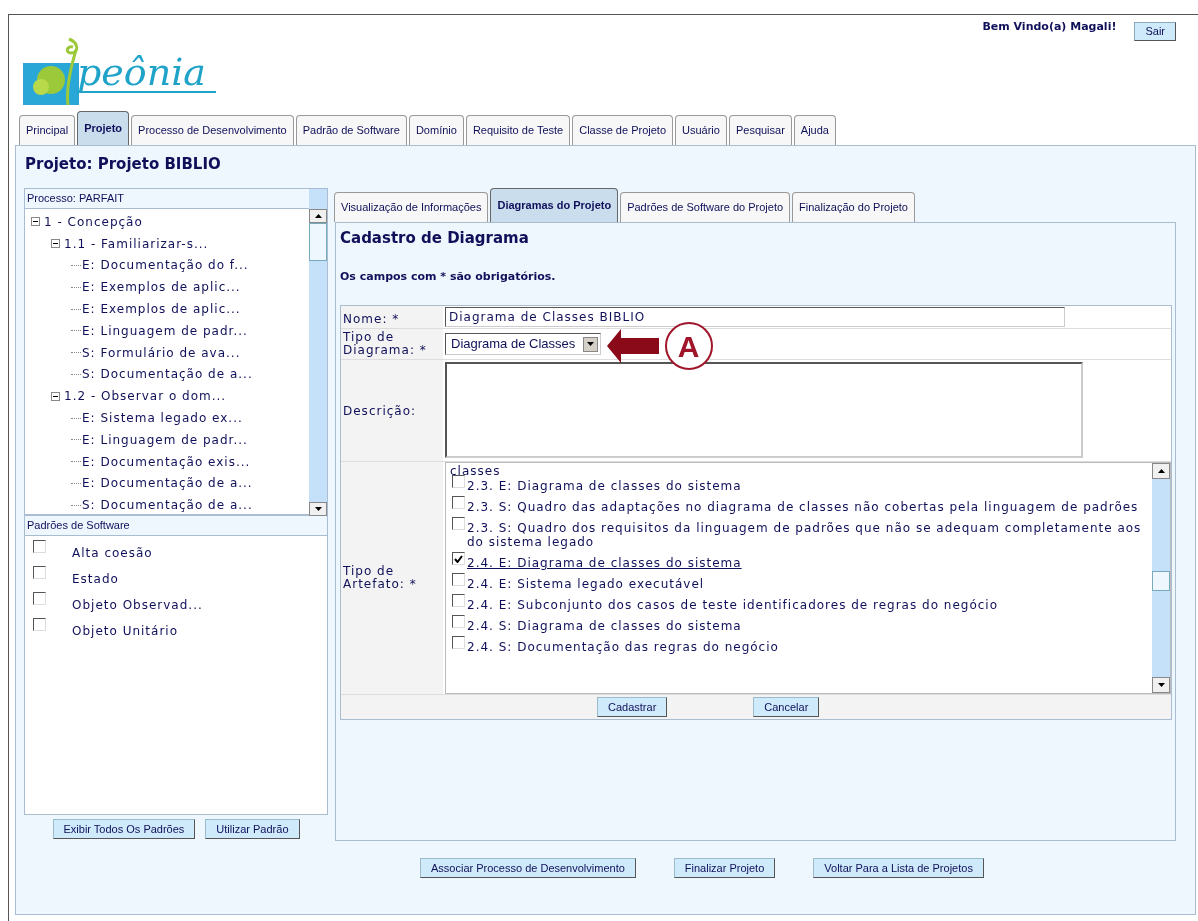  What do you see at coordinates (604, 563) in the screenshot?
I see `artifact-label: 2.4. E: Diagrama de classes do sistema` at bounding box center [604, 563].